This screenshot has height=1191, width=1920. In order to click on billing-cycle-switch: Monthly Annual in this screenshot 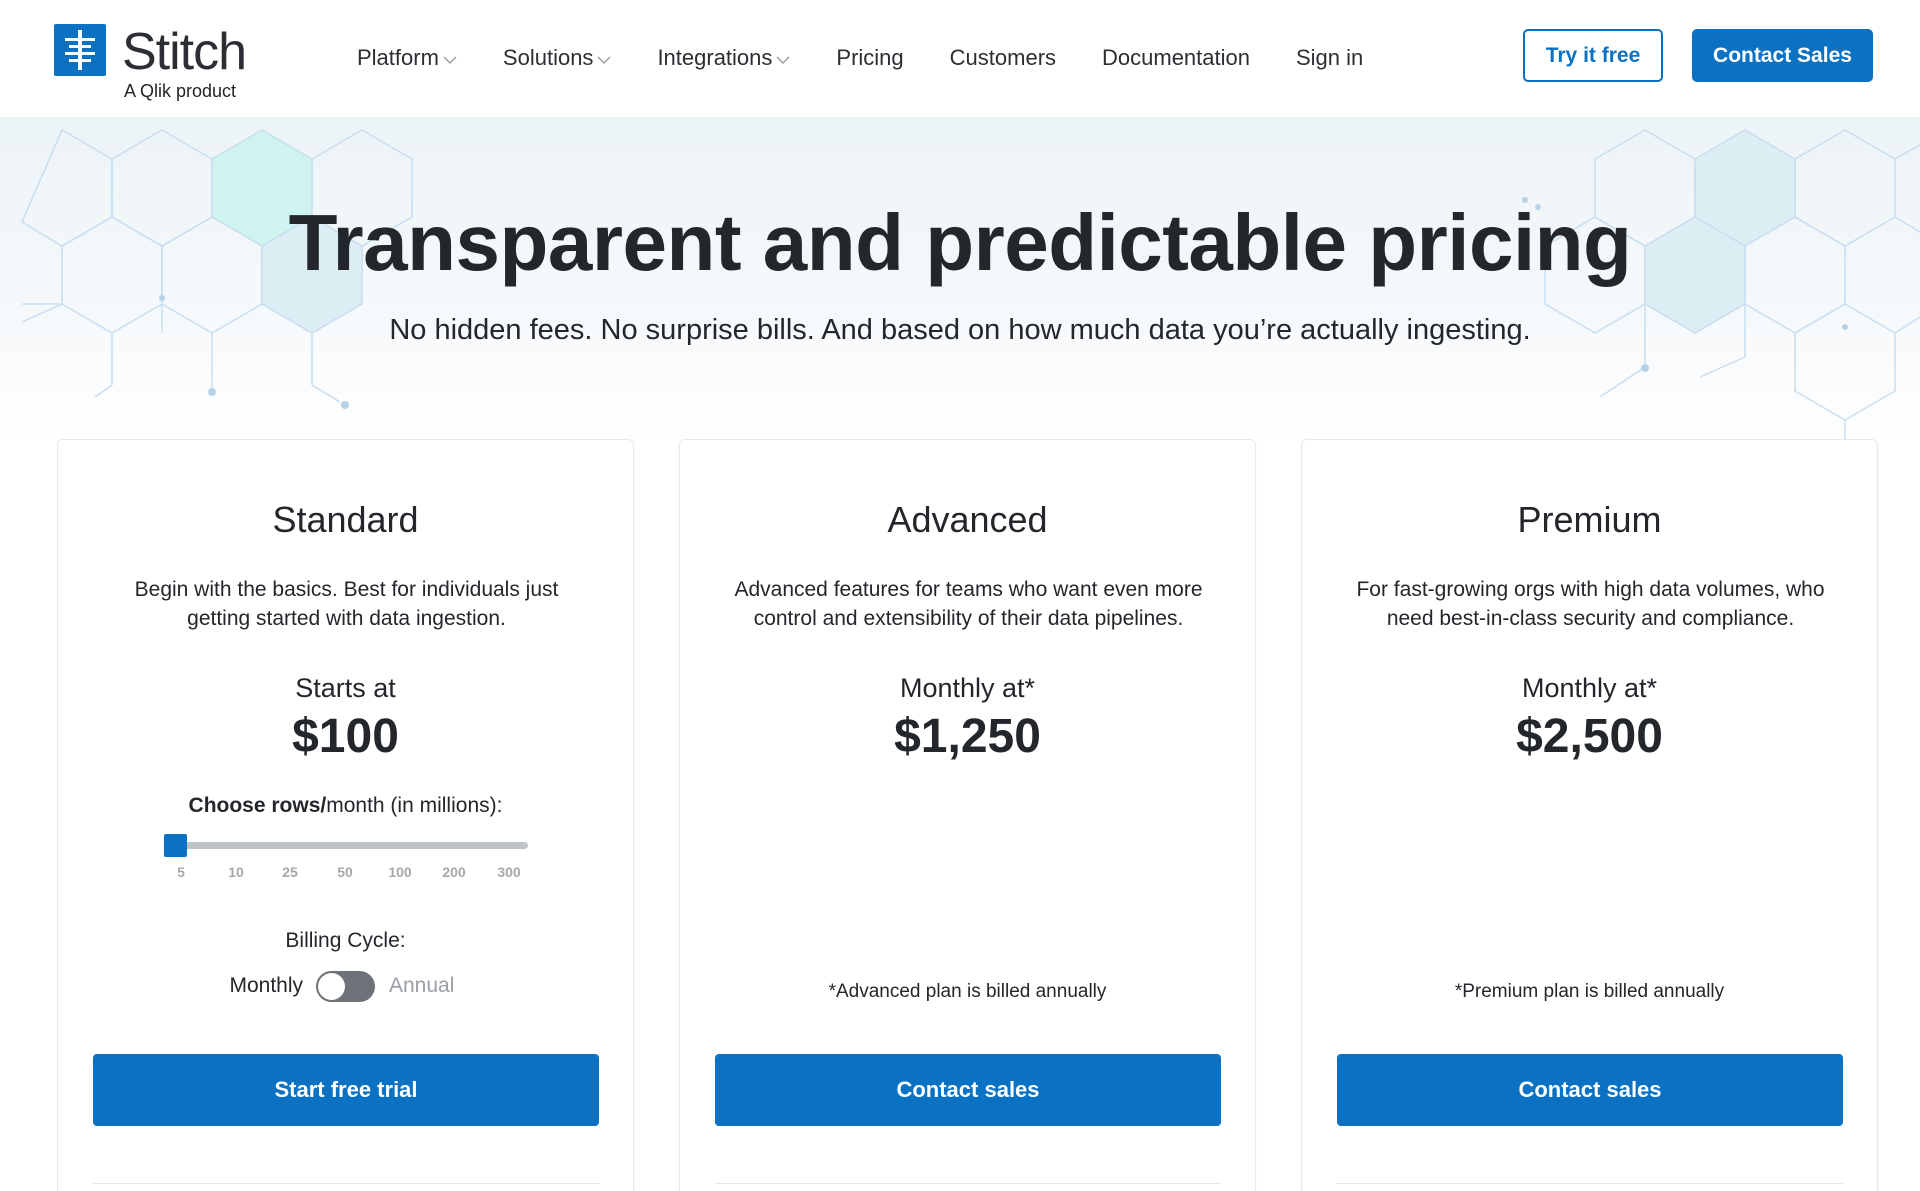, I will do `click(345, 987)`.